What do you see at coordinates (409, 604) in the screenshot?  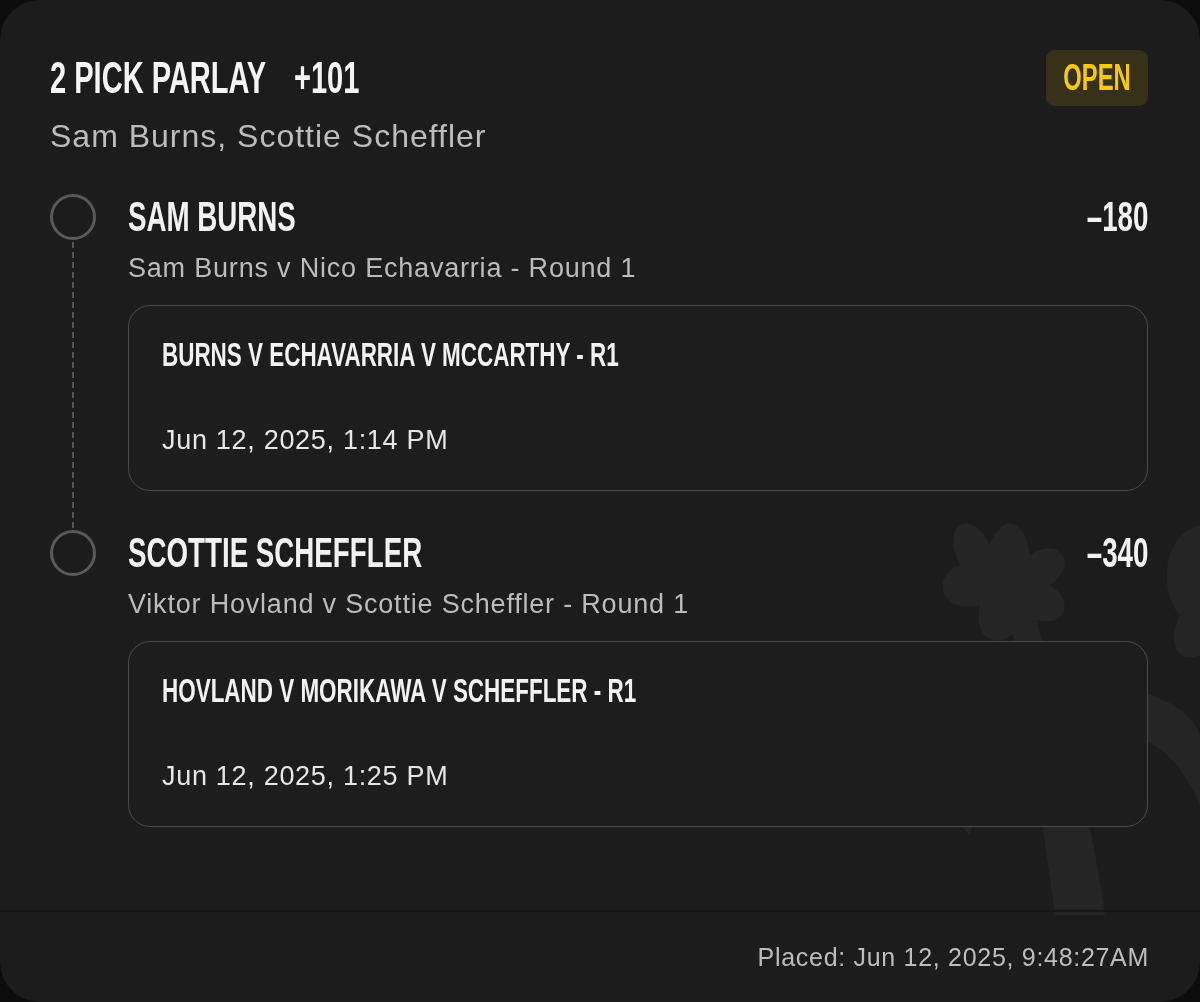 I see `event-name: Viktor Hovland v Scottie Scheffler - Round 1` at bounding box center [409, 604].